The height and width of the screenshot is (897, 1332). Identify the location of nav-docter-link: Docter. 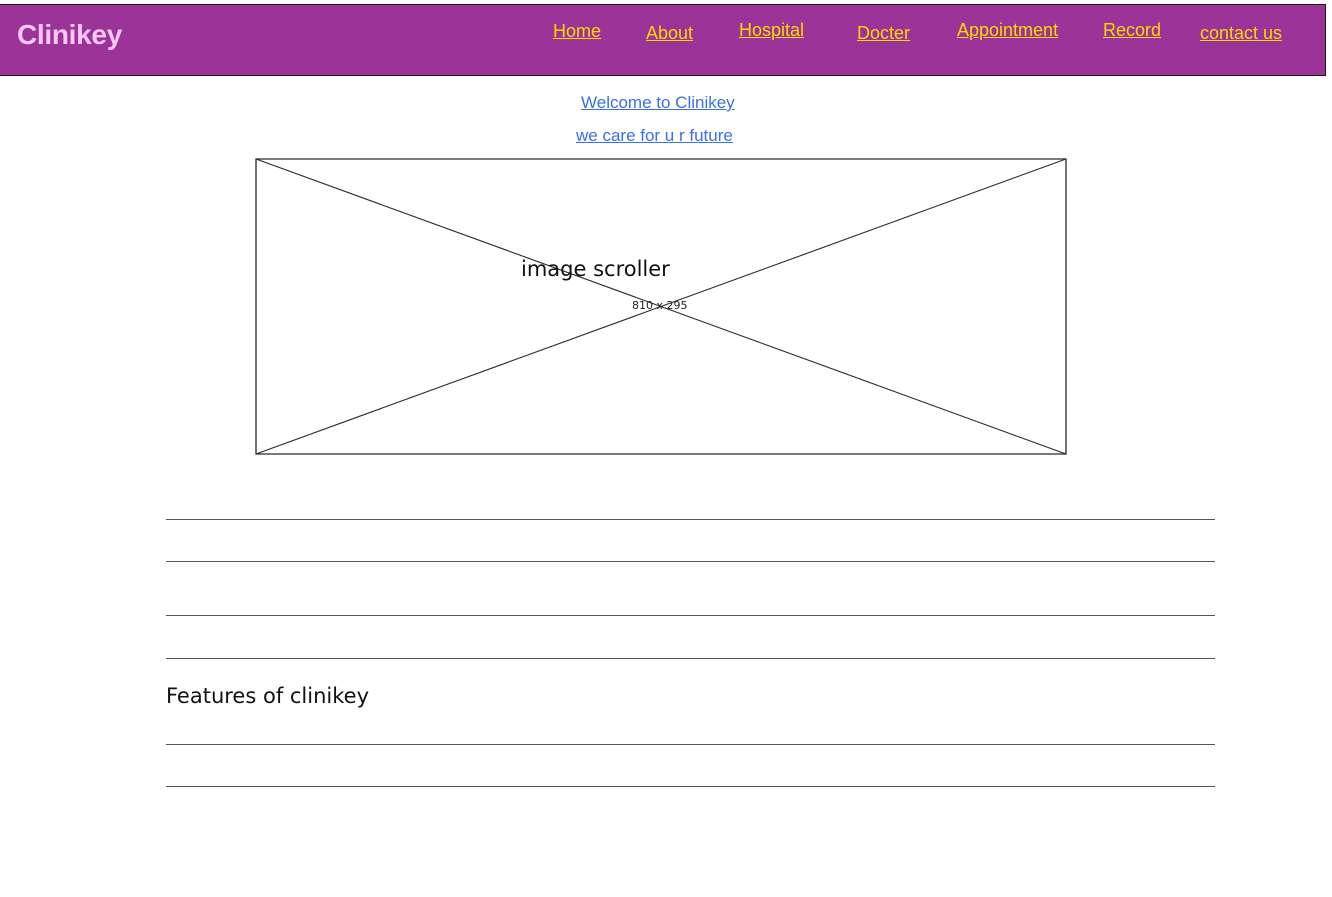
(883, 33).